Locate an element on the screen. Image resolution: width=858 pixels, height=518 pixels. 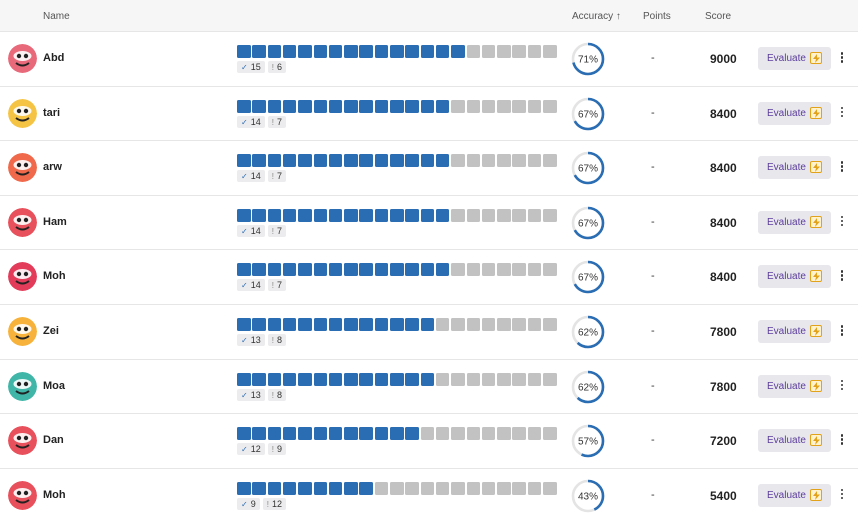
table-row: Dan ✓ 12! 9 57% -7200 Evaluate is located at coordinates (429, 441).